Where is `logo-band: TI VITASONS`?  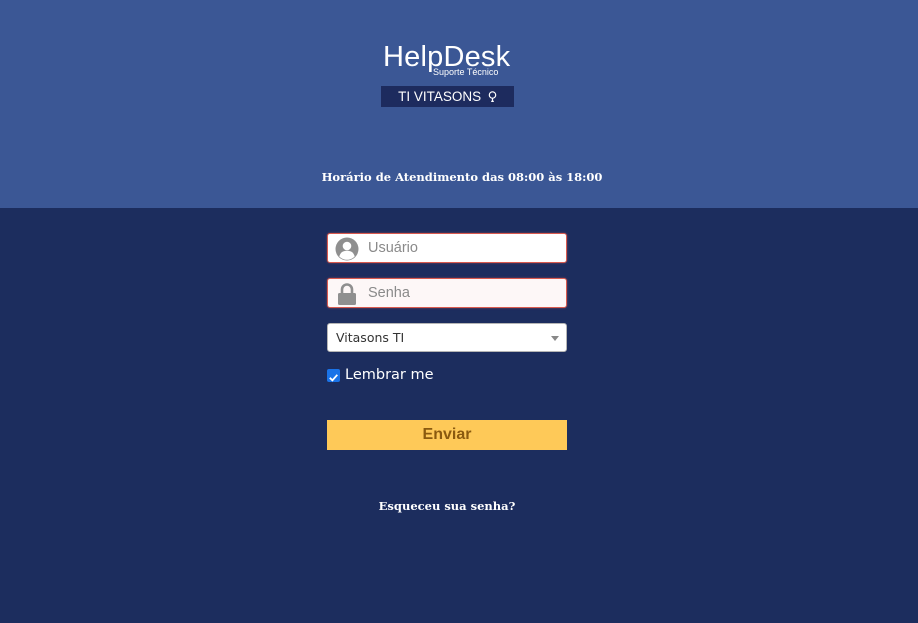 logo-band: TI VITASONS is located at coordinates (447, 96).